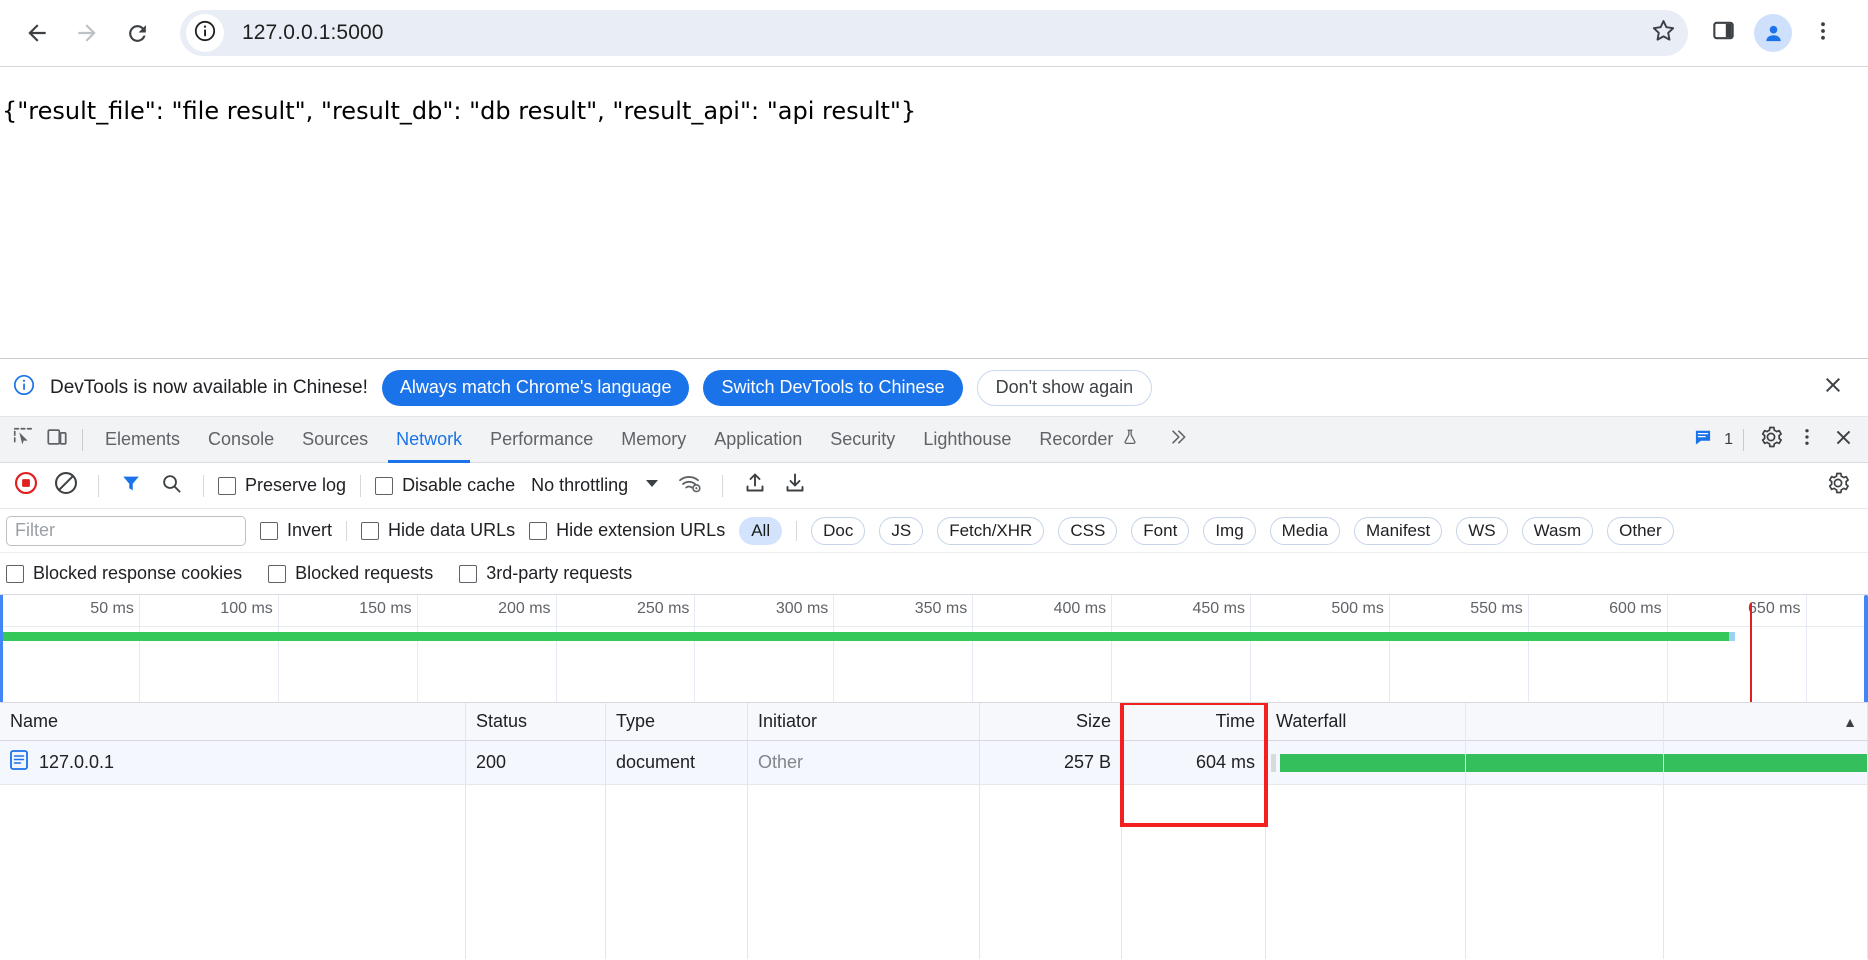 This screenshot has height=960, width=1868. Describe the element at coordinates (1866, 648) in the screenshot. I see `overview-right-handle` at that location.